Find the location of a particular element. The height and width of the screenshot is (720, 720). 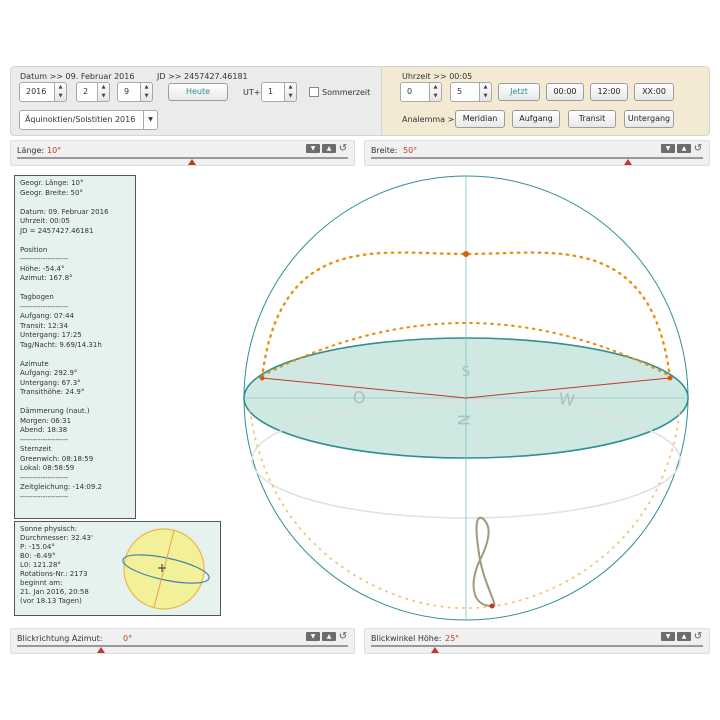

compass-w: W is located at coordinates (567, 399).